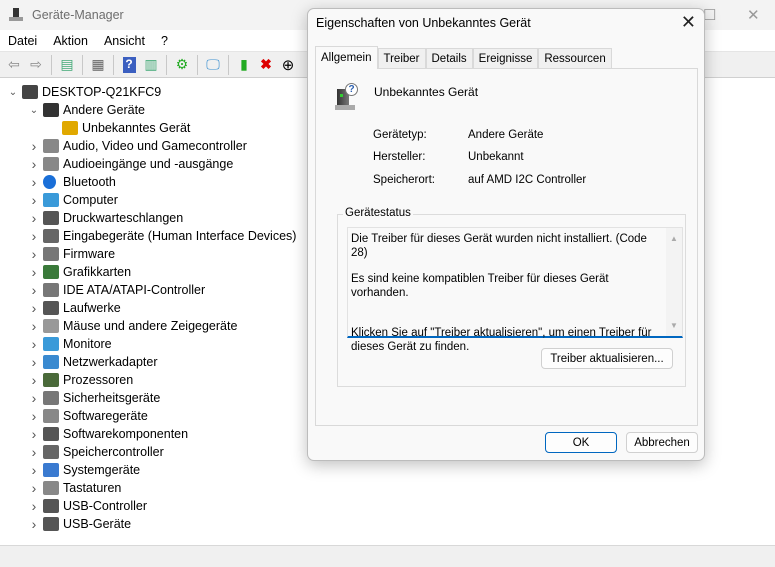  I want to click on tree-item-label: Eingabegeräte (Human Interface Devices), so click(180, 236).